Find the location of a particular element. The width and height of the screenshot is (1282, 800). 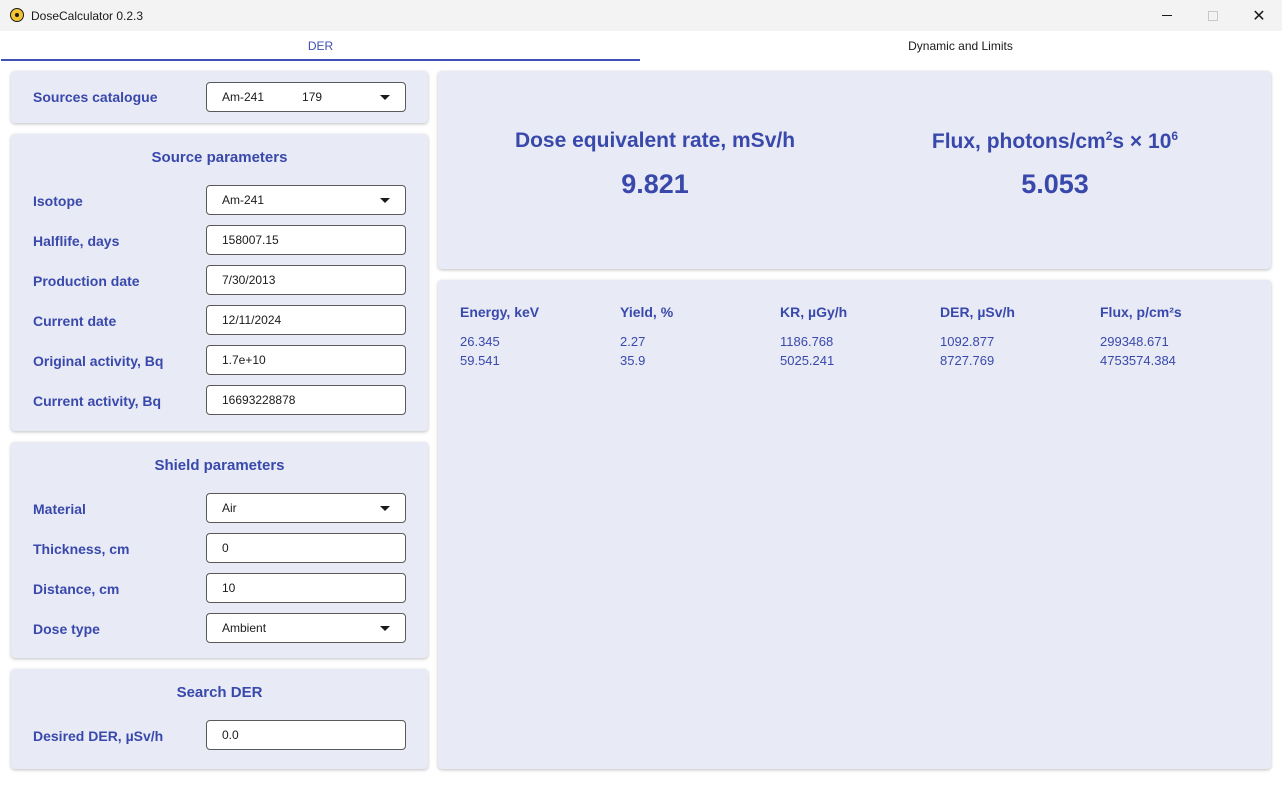

der-value: 9.821 is located at coordinates (655, 184).